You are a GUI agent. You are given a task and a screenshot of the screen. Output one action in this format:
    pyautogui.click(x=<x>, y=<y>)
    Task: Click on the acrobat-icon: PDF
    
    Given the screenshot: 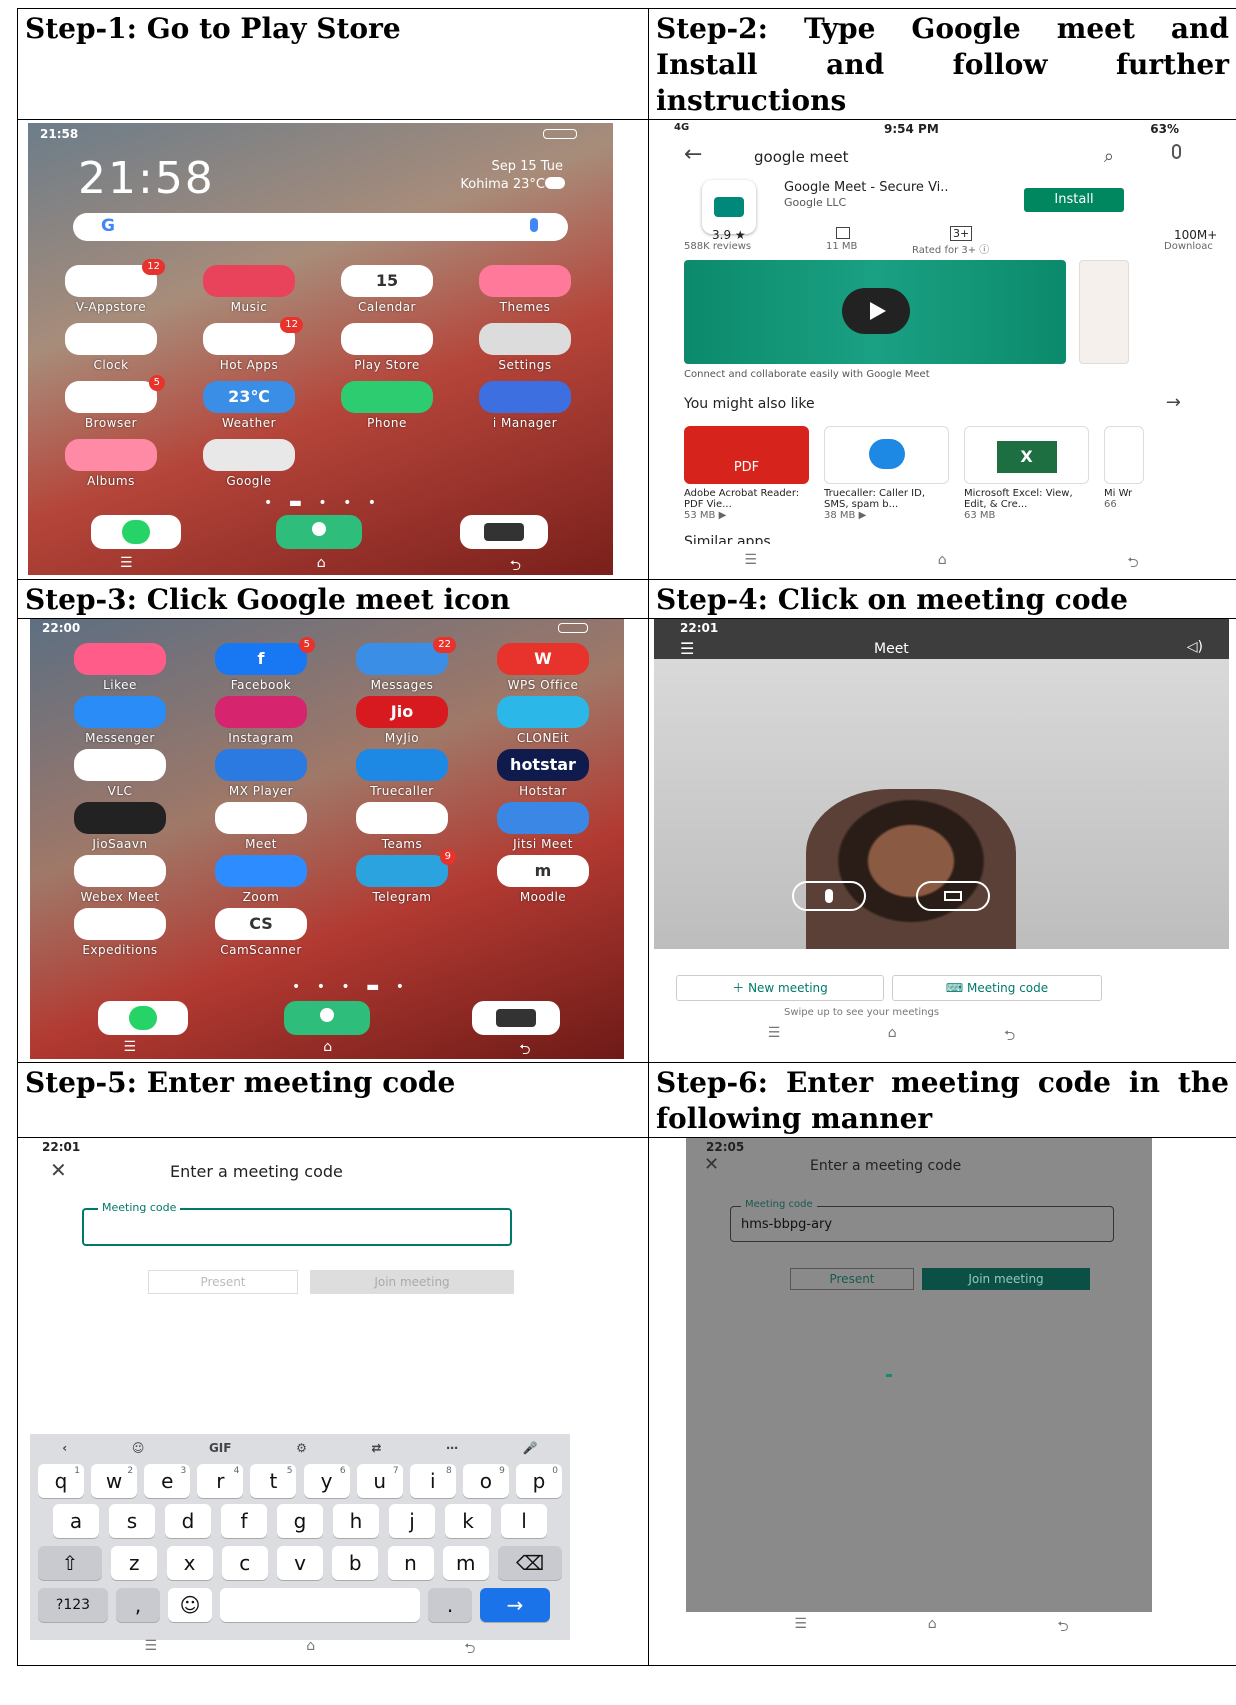 What is the action you would take?
    pyautogui.click(x=746, y=455)
    